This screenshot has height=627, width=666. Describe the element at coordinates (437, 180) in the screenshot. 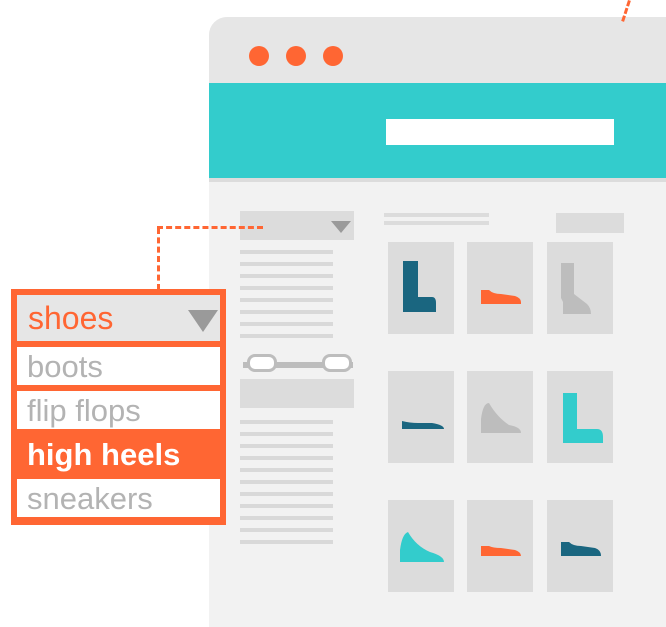

I see `header-divider` at that location.